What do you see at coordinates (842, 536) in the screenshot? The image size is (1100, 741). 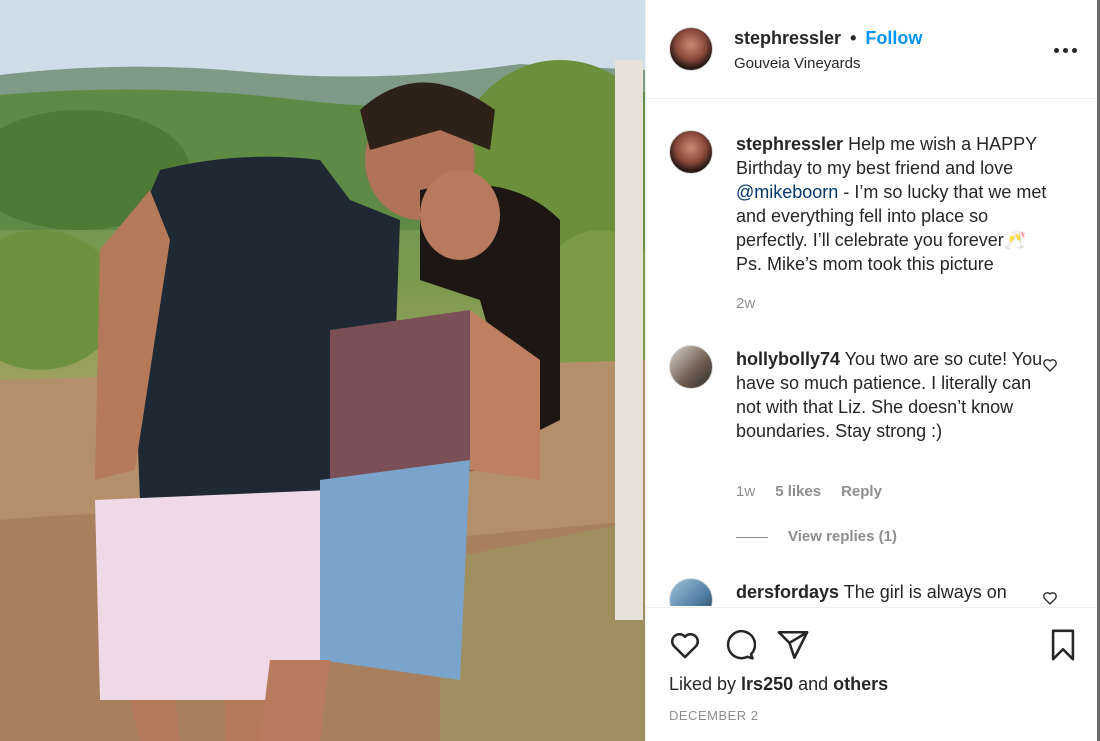 I see `view-replies-label: View replies (1)` at bounding box center [842, 536].